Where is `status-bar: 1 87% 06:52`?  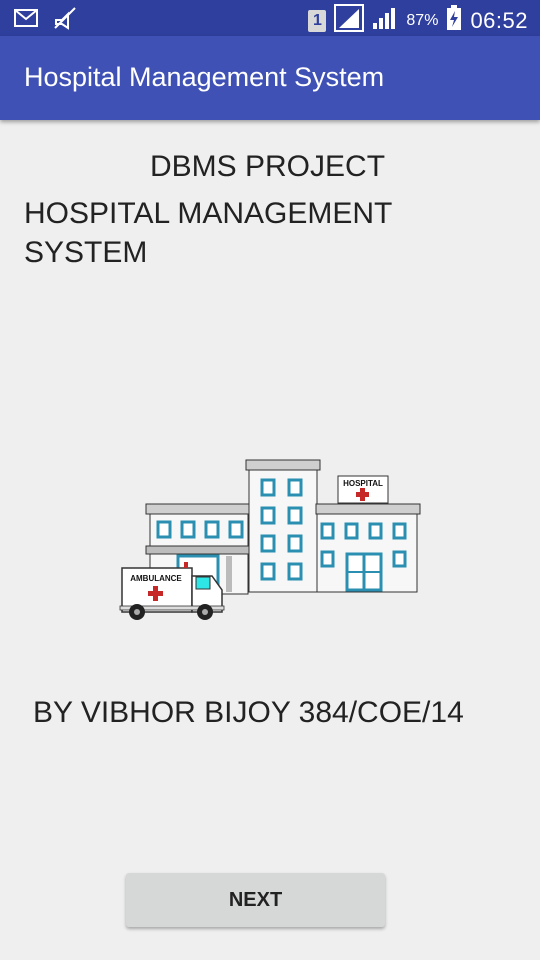
status-bar: 1 87% 06:52 is located at coordinates (270, 18).